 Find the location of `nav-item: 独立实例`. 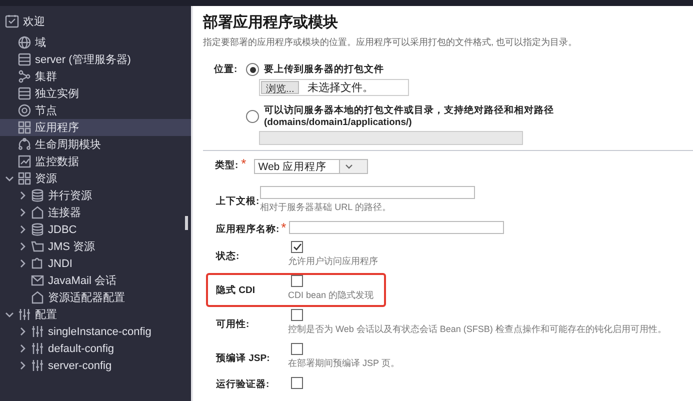

nav-item: 独立实例 is located at coordinates (95, 93).